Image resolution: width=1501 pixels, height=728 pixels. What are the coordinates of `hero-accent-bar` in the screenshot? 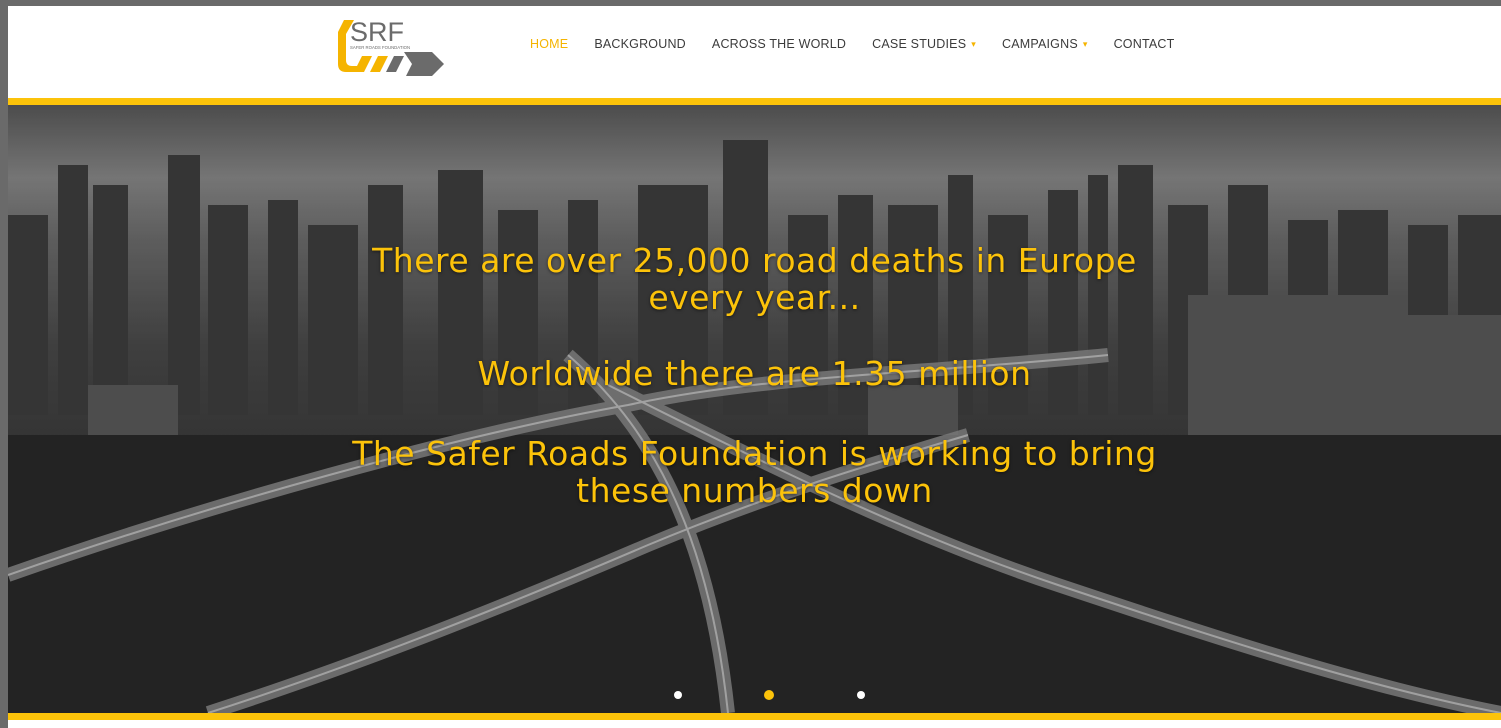 It's located at (754, 716).